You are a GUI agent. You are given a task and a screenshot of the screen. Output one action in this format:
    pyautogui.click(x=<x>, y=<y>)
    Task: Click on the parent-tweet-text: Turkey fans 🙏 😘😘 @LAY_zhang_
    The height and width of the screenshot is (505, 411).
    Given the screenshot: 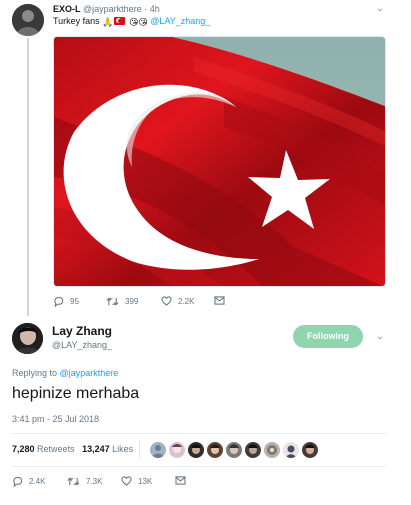 What is the action you would take?
    pyautogui.click(x=131, y=21)
    